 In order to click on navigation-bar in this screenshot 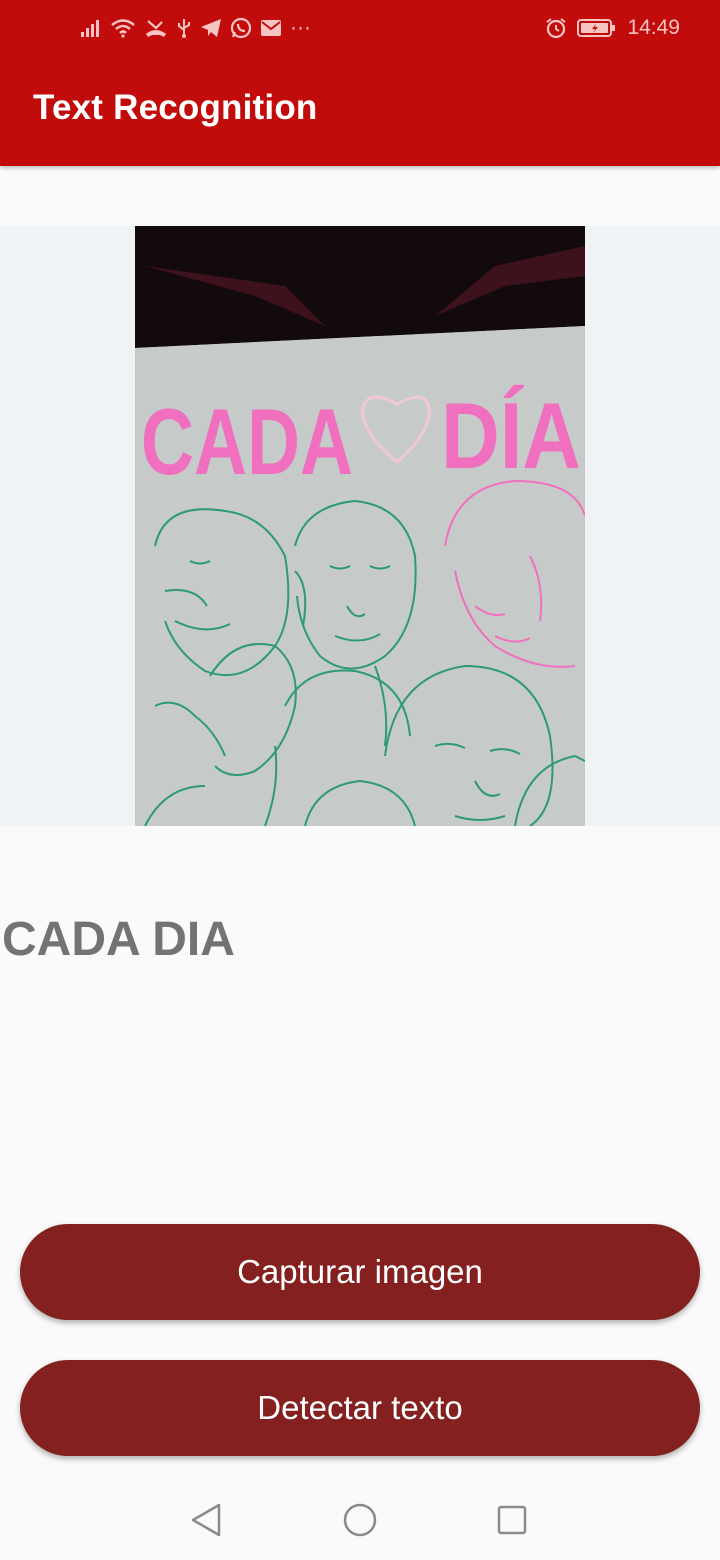, I will do `click(360, 1518)`.